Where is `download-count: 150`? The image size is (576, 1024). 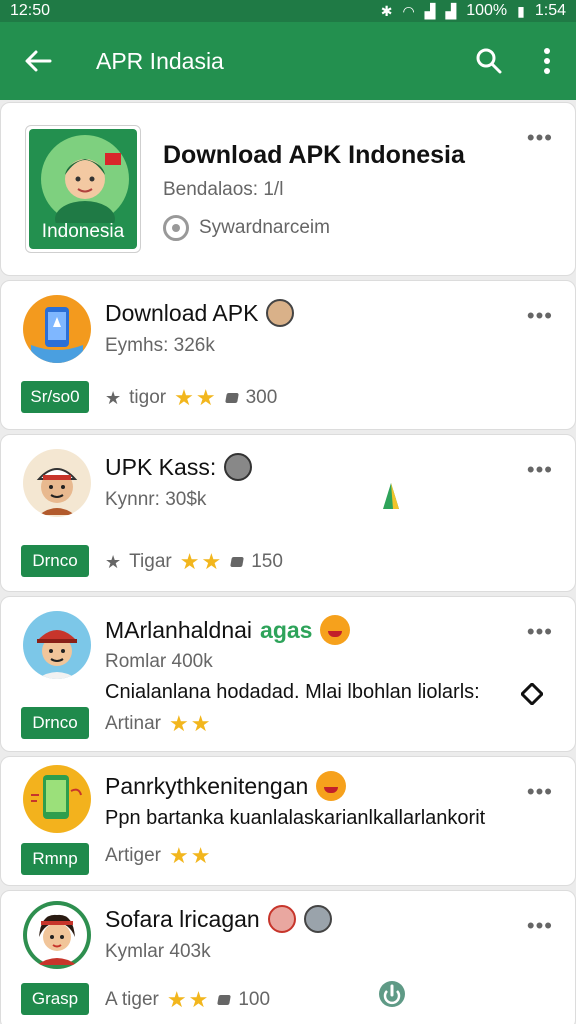 download-count: 150 is located at coordinates (267, 561).